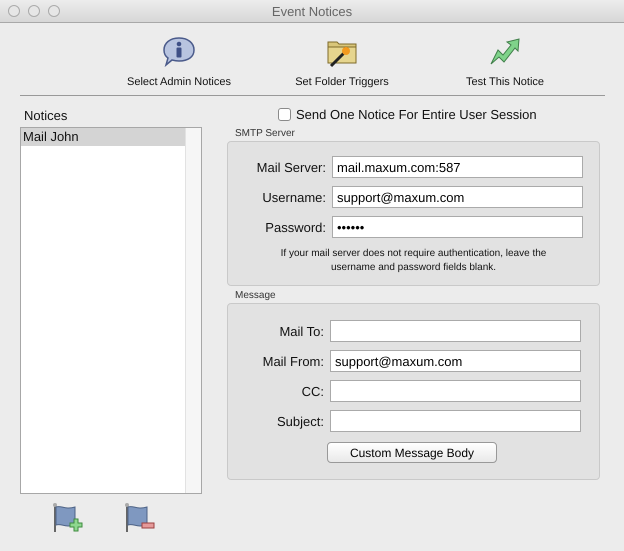 Image resolution: width=624 pixels, height=551 pixels. Describe the element at coordinates (54, 11) in the screenshot. I see `zoom-button` at that location.